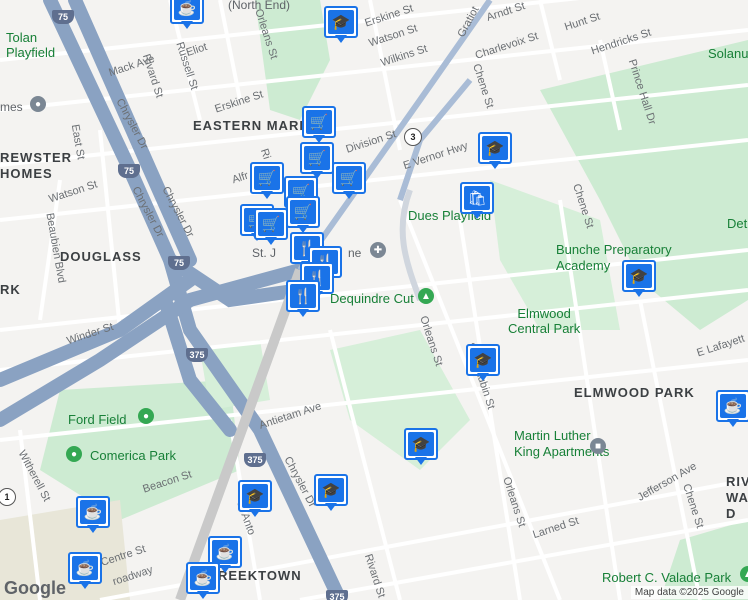  I want to click on ballpark-icon: ●, so click(74, 454).